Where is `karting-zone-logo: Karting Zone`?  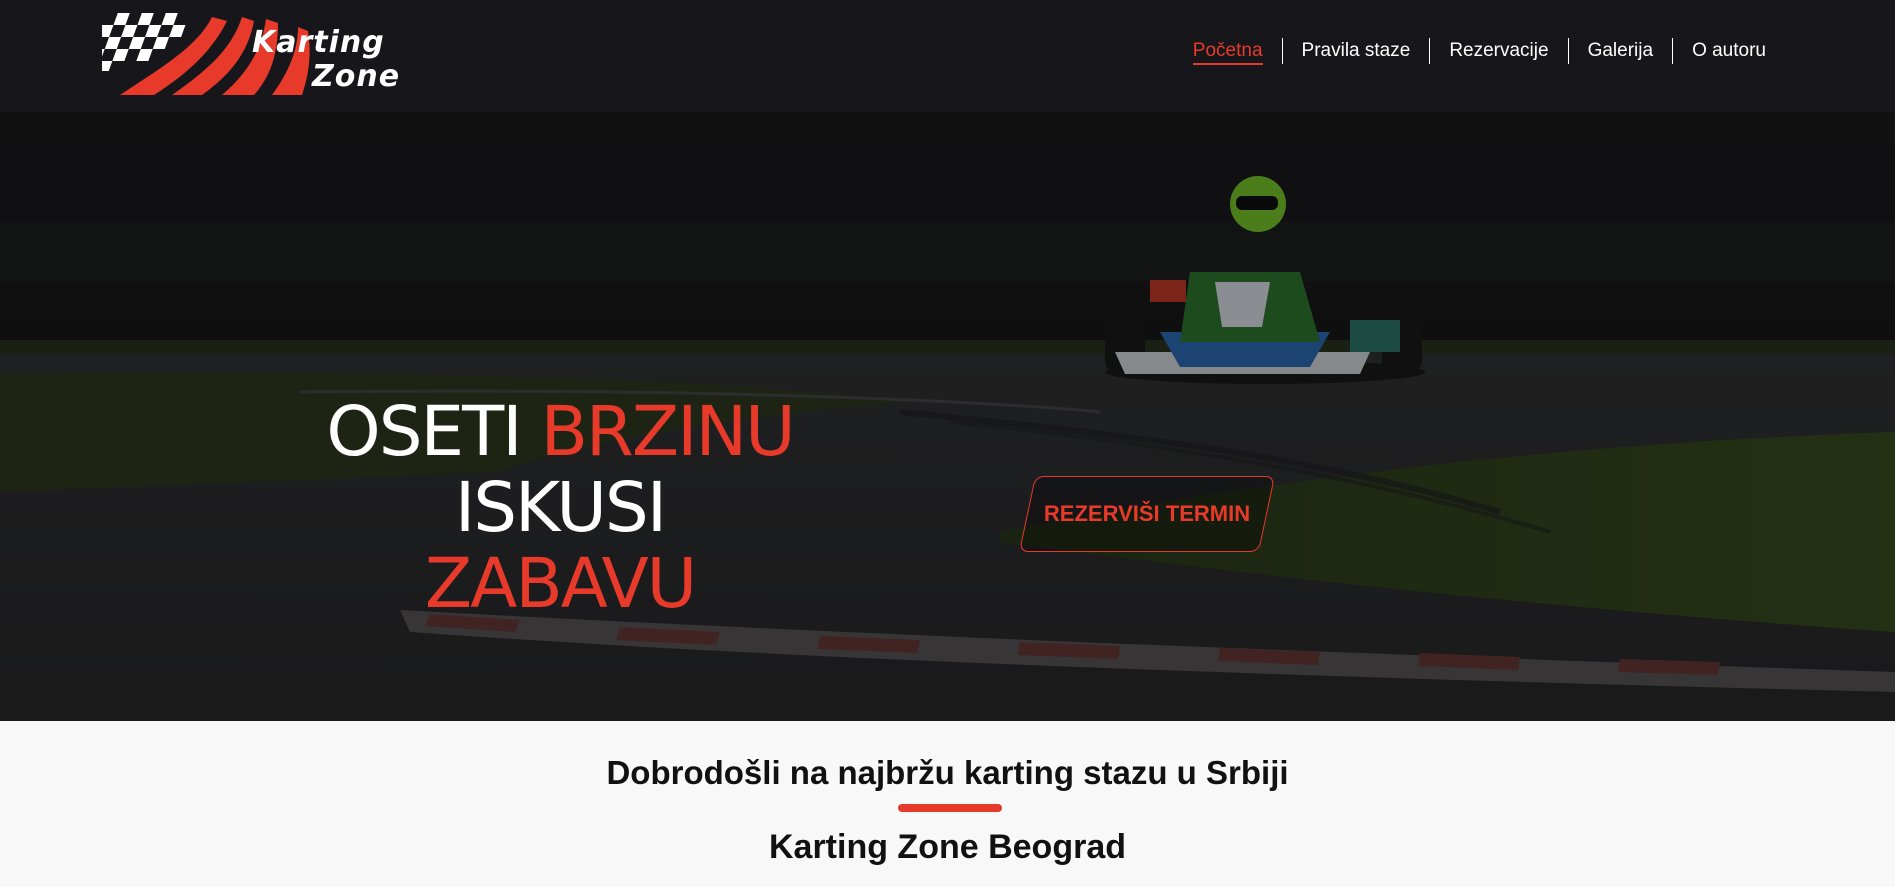 karting-zone-logo: Karting Zone is located at coordinates (250, 53).